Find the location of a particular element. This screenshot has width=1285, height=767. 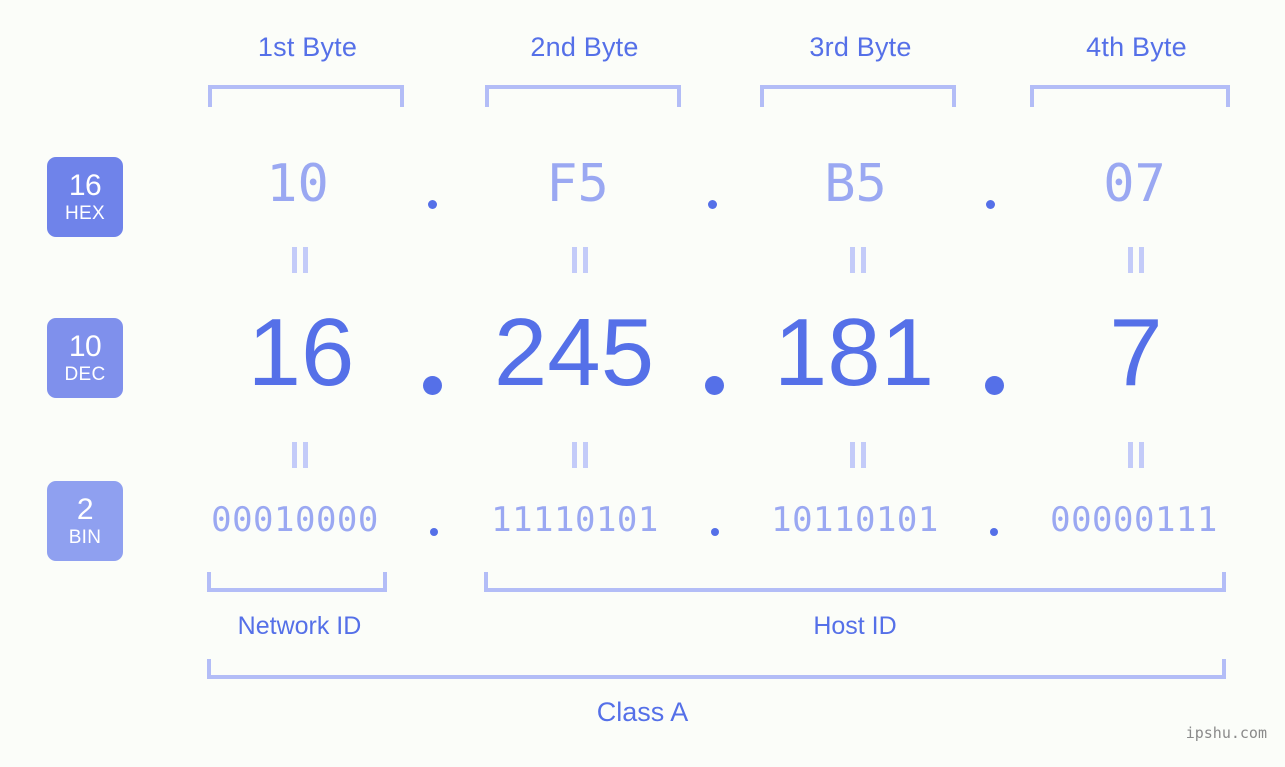

host-id-bracket is located at coordinates (855, 582).